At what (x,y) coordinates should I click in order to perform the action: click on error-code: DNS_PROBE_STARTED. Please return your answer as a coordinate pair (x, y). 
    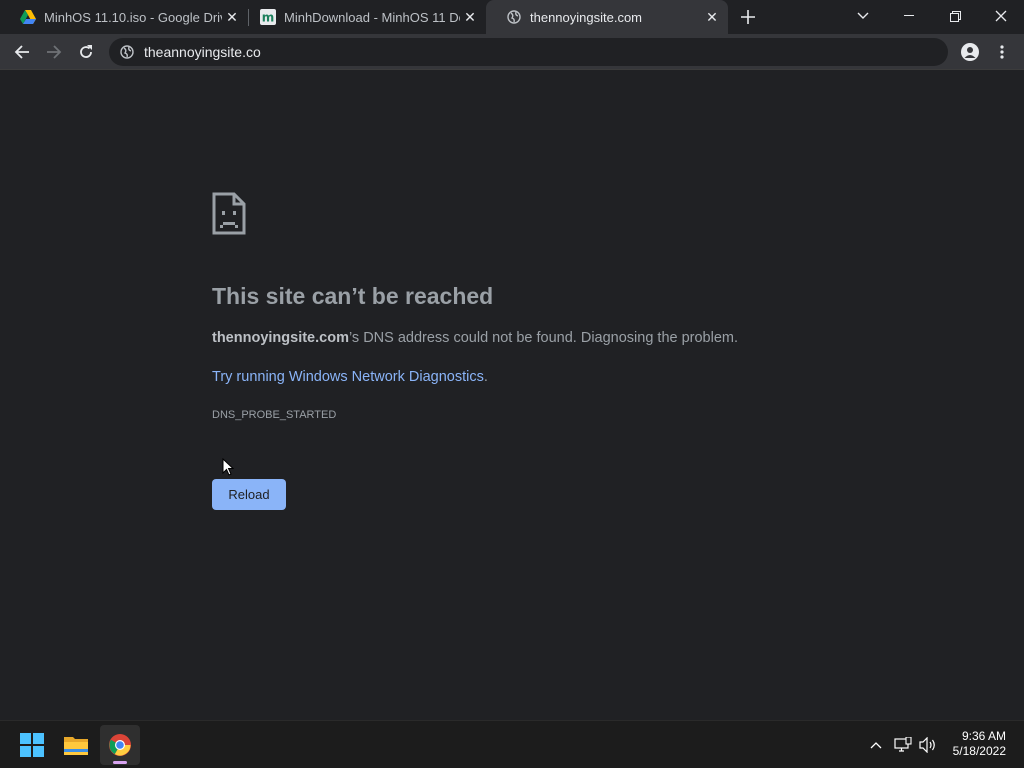
    Looking at the image, I should click on (274, 415).